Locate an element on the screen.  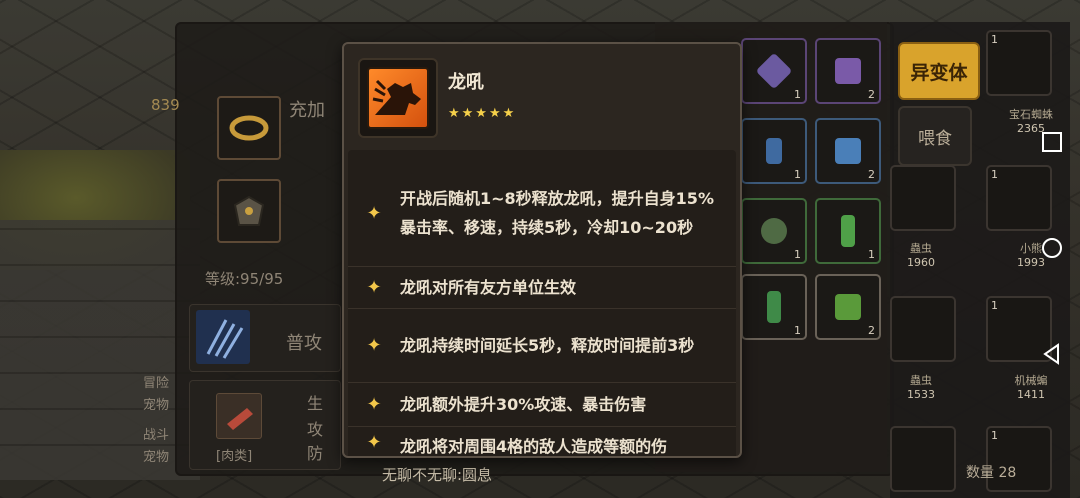
gem-icon is located at coordinates (774, 71).